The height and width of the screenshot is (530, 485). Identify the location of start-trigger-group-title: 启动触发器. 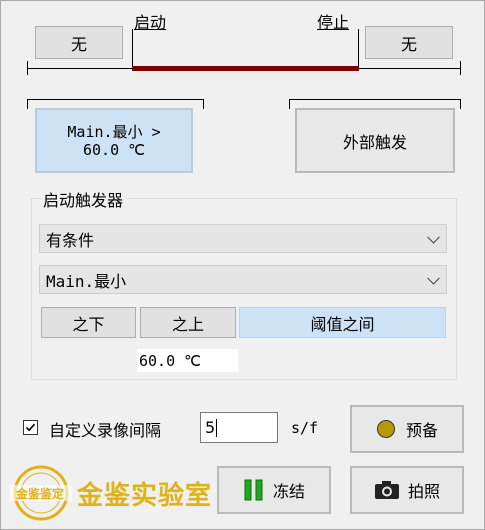
(83, 199).